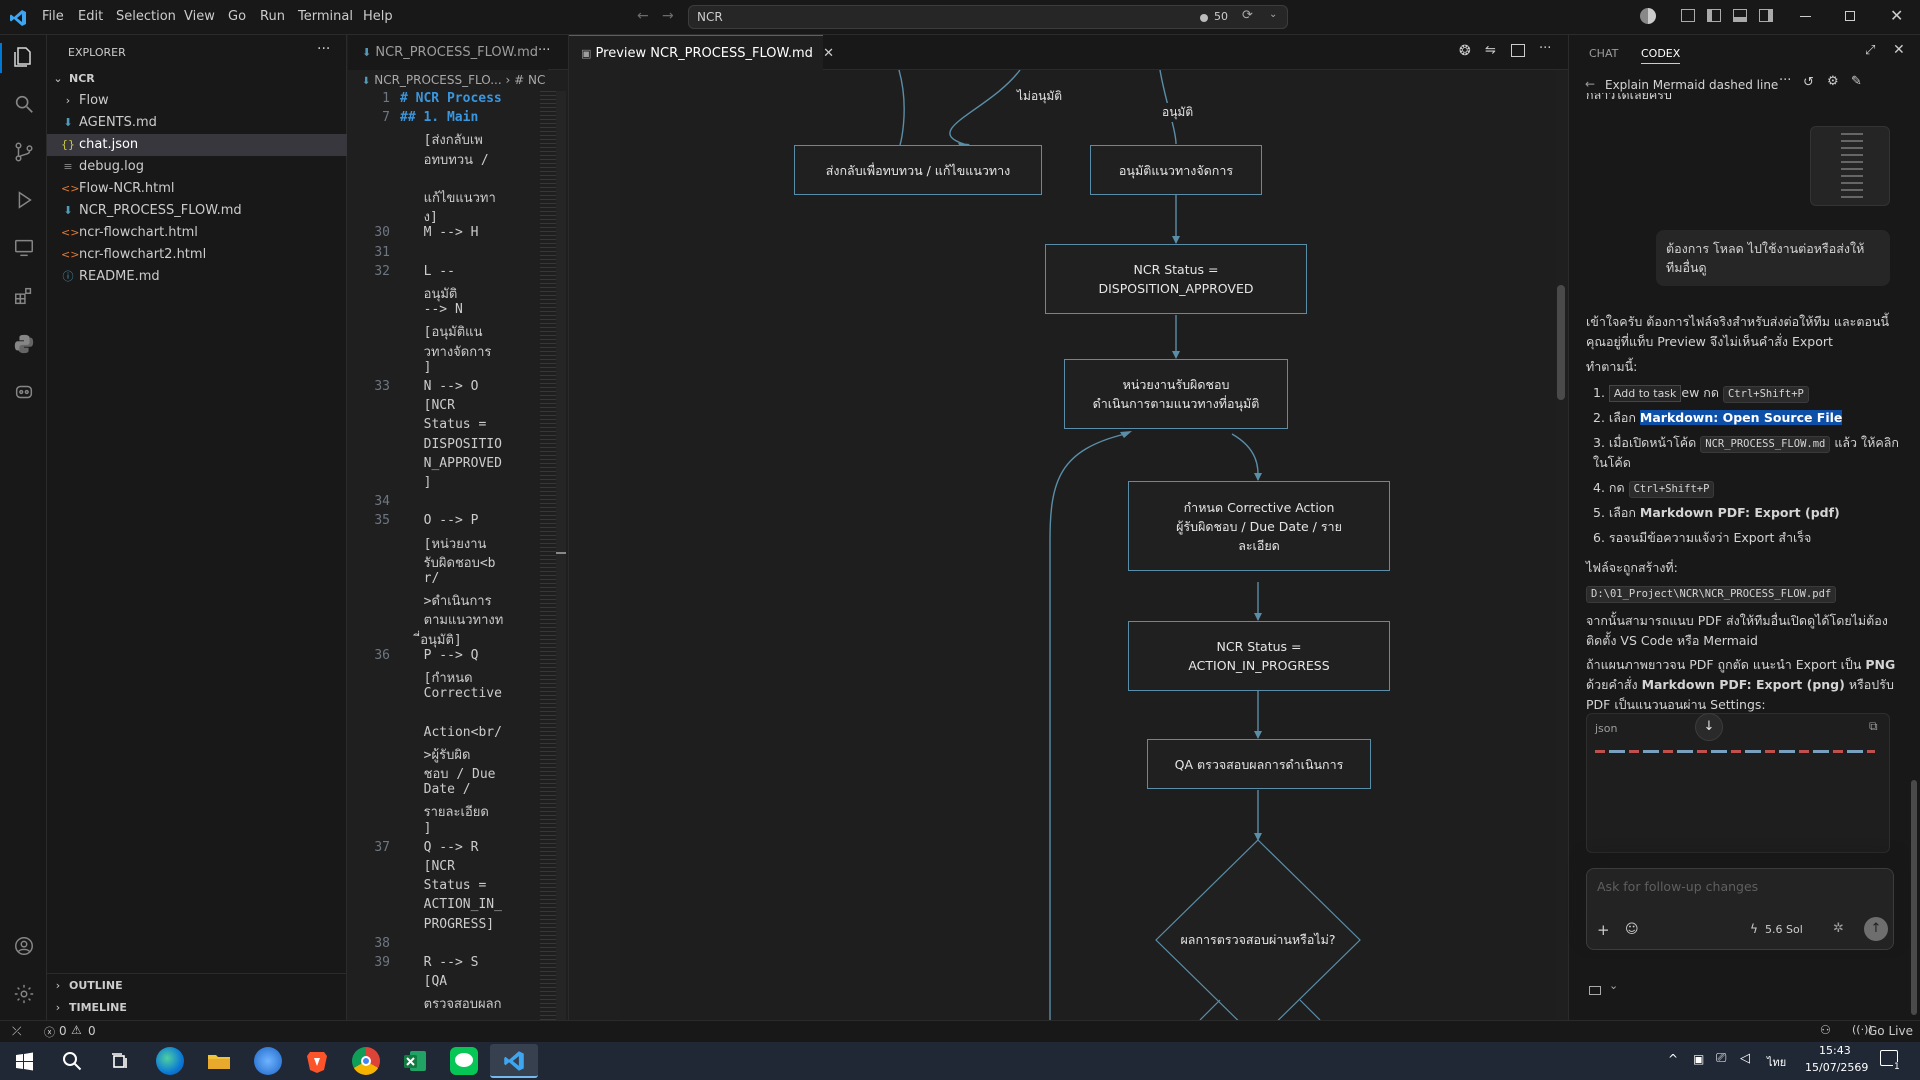  I want to click on copilot-icon, so click(1648, 16).